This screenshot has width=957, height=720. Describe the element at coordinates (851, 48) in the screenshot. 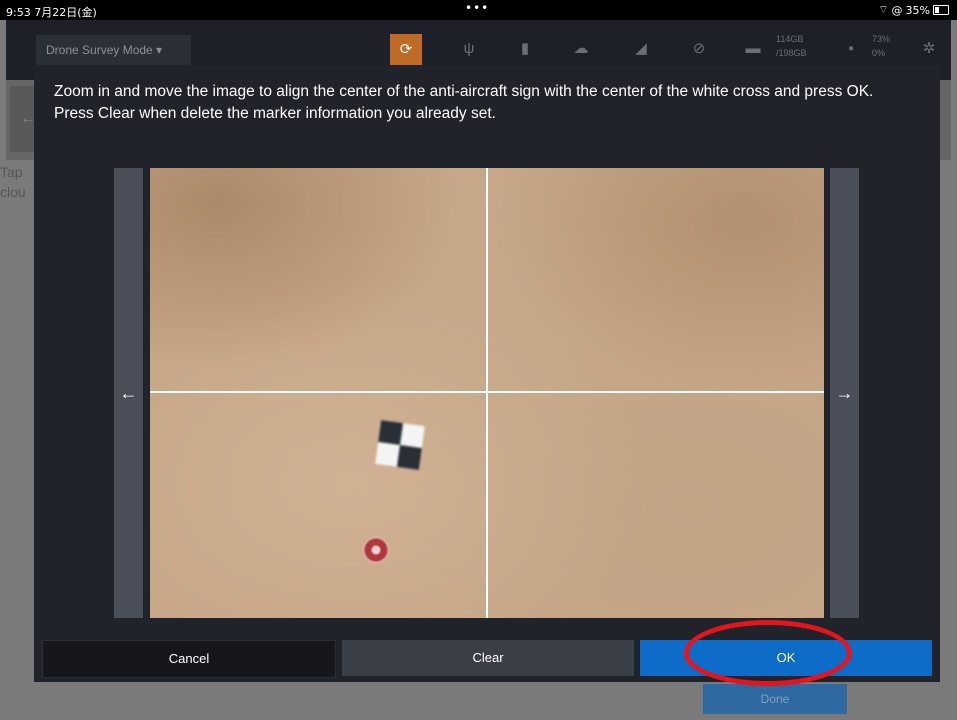

I see `lock-icon: ▪` at that location.